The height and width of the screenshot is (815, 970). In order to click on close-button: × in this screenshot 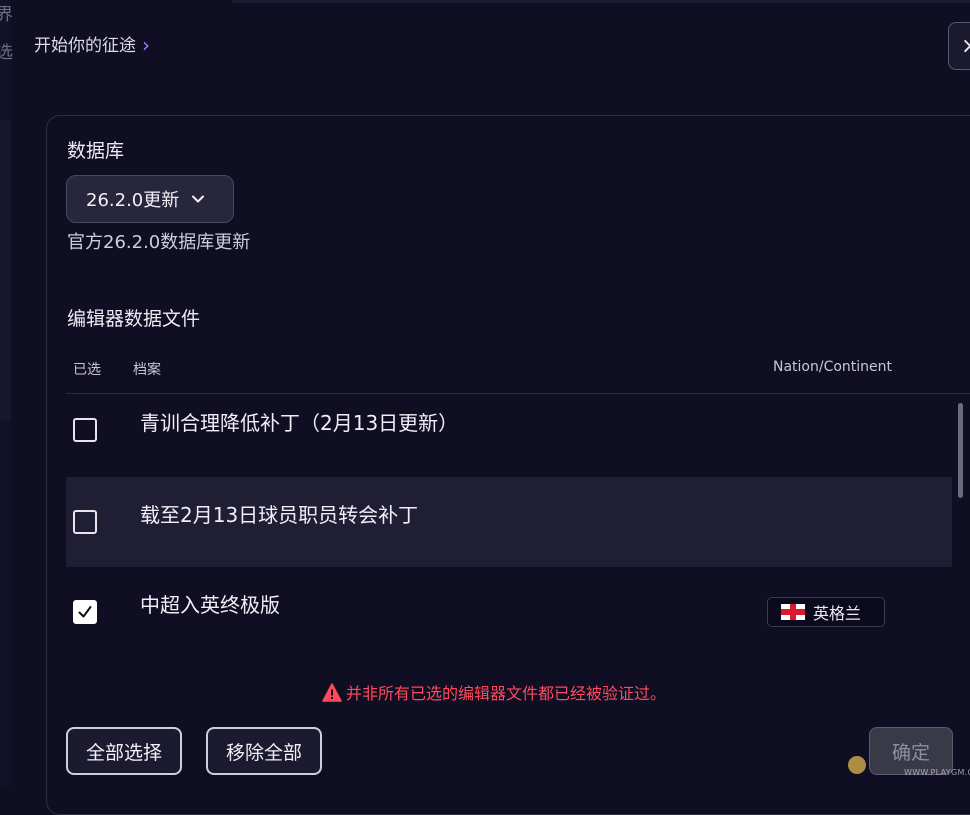, I will do `click(959, 46)`.